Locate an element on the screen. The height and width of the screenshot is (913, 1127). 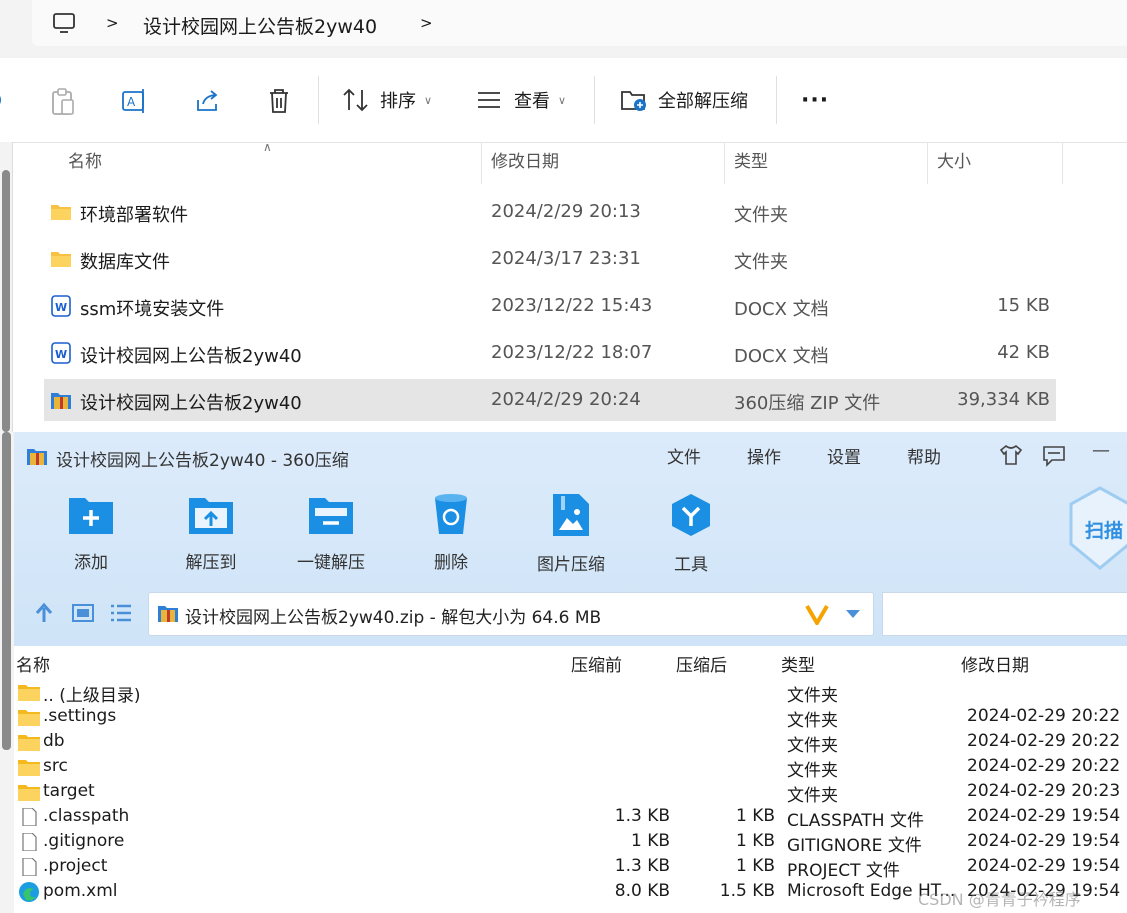
computer-icon is located at coordinates (64, 23).